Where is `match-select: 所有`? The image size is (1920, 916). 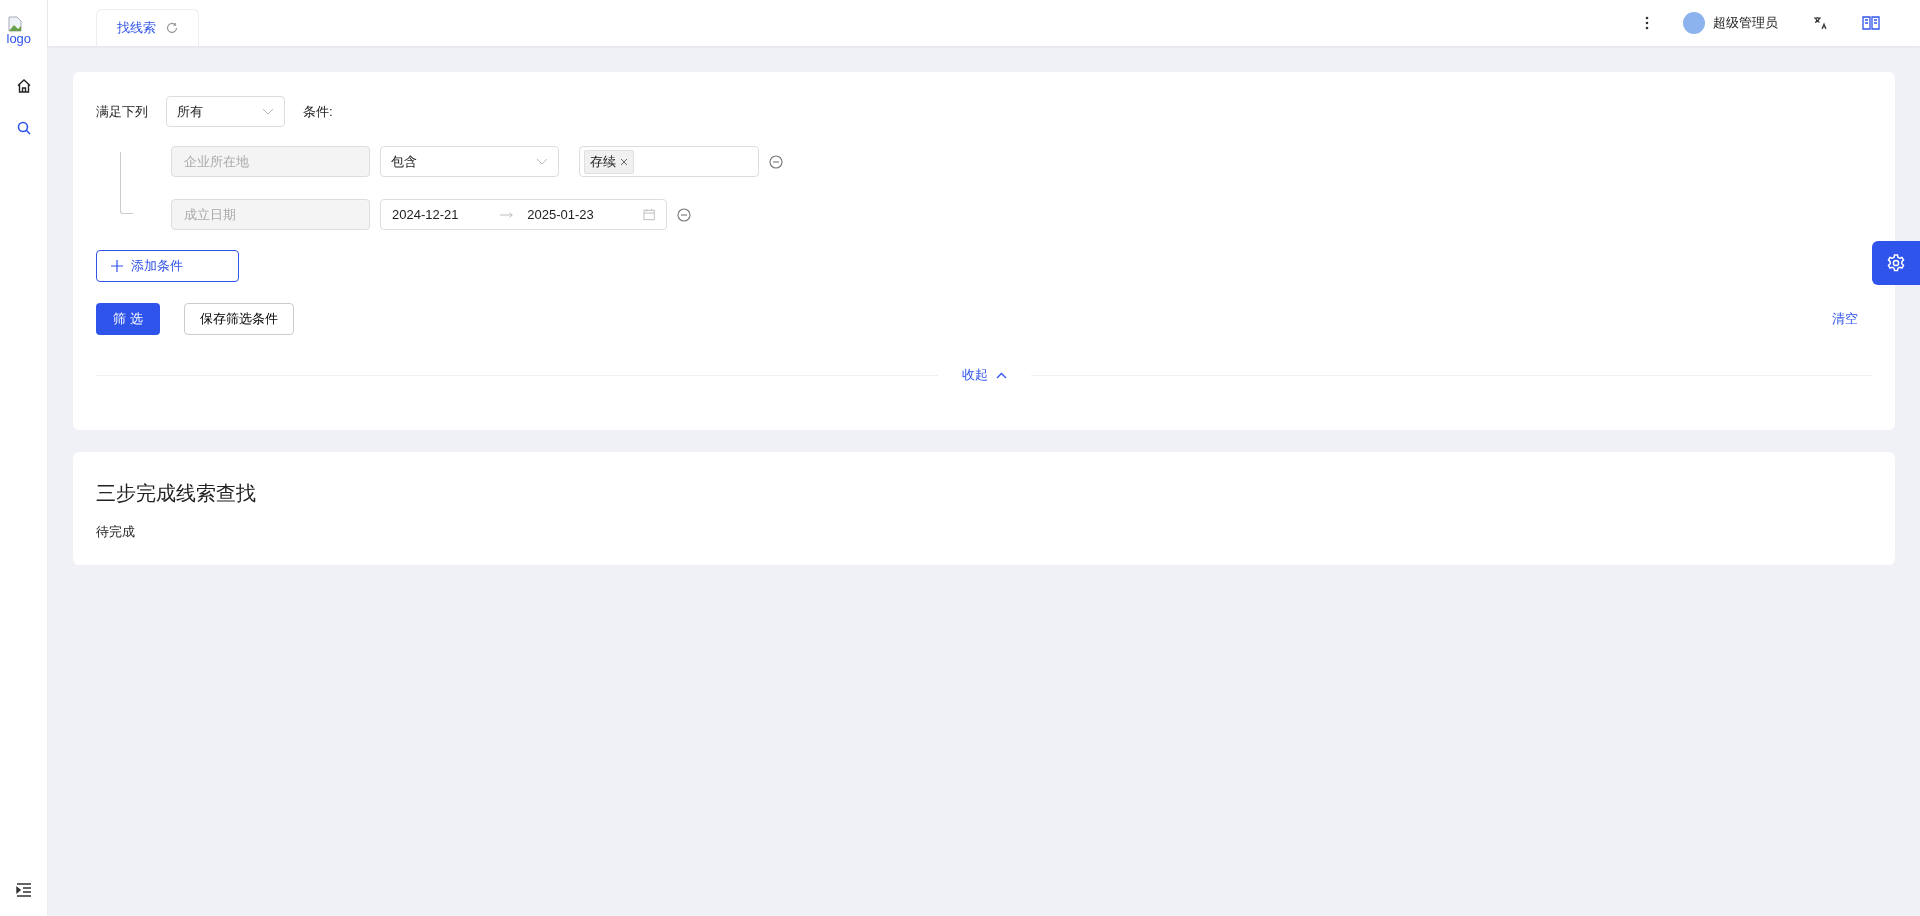 match-select: 所有 is located at coordinates (225, 111).